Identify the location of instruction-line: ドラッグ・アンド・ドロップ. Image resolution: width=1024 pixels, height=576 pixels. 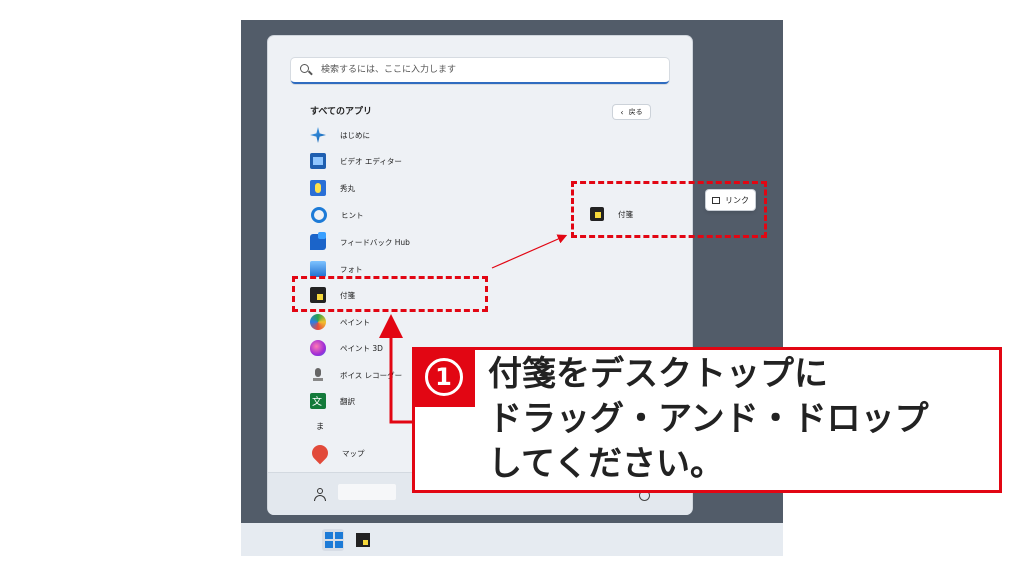
(708, 419).